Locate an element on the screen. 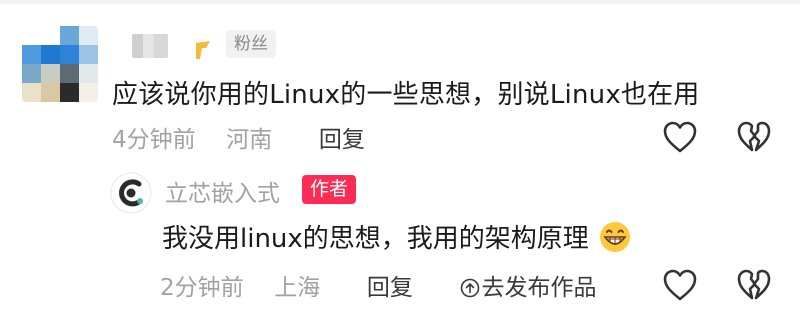 The width and height of the screenshot is (800, 322). reply-text-content: 我没用linux的思想，我用的架构原理 is located at coordinates (375, 239).